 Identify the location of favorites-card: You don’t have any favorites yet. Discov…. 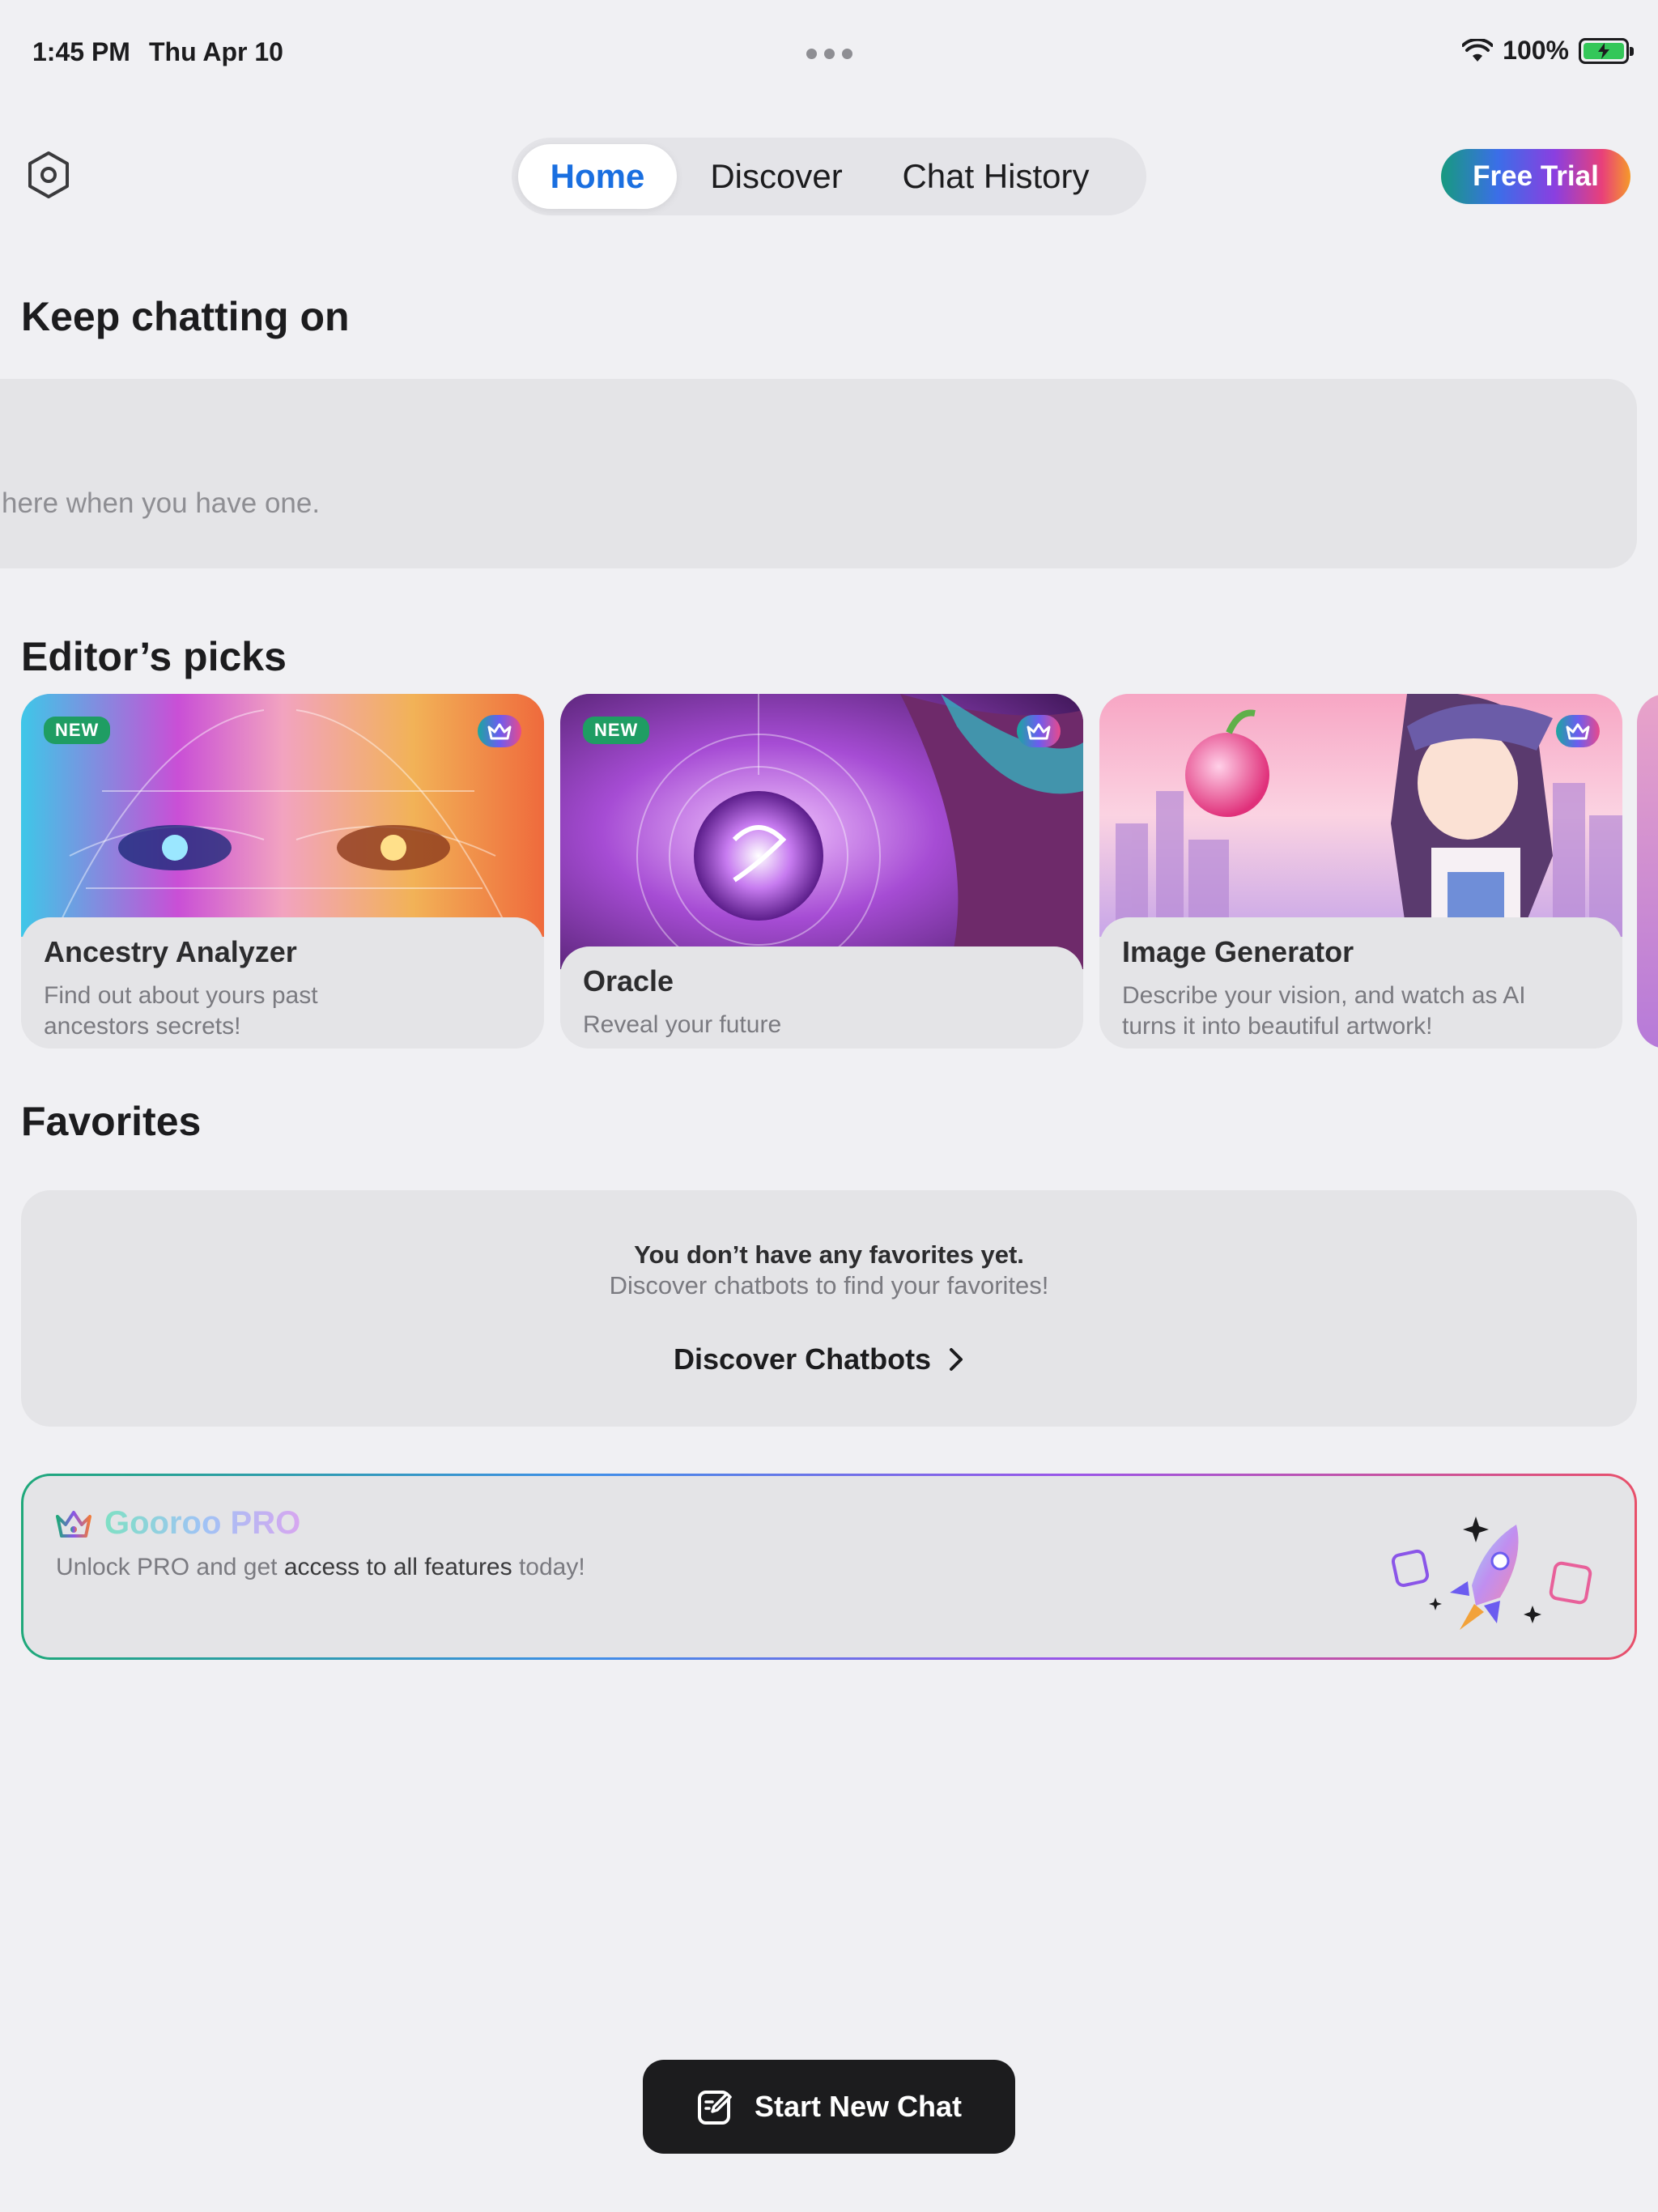
(829, 1308).